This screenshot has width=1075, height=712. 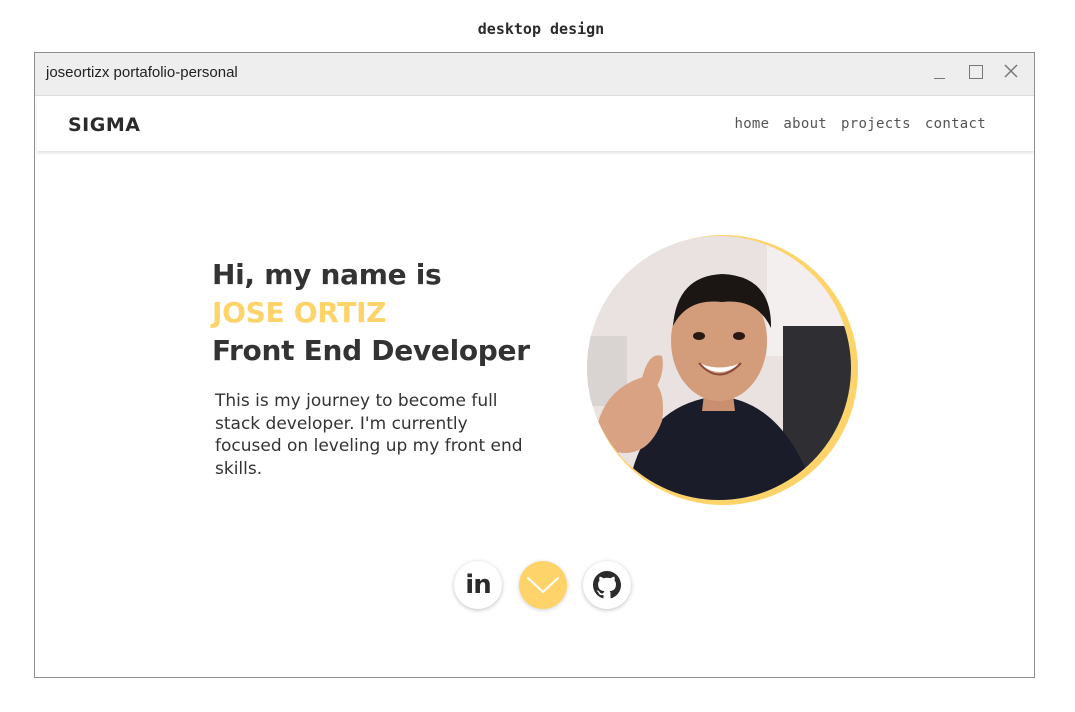 What do you see at coordinates (976, 72) in the screenshot?
I see `maximize-icon` at bounding box center [976, 72].